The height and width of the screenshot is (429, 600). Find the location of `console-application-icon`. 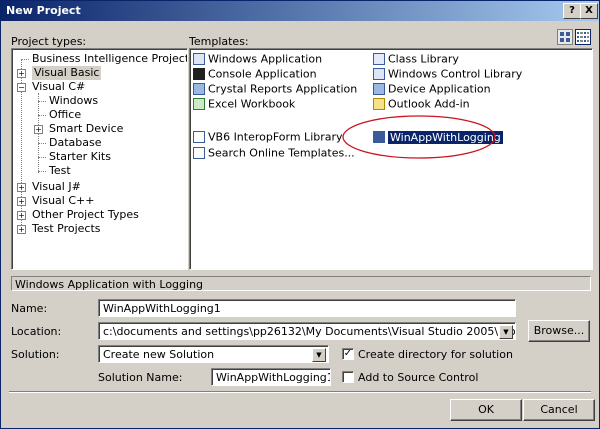

console-application-icon is located at coordinates (199, 74).